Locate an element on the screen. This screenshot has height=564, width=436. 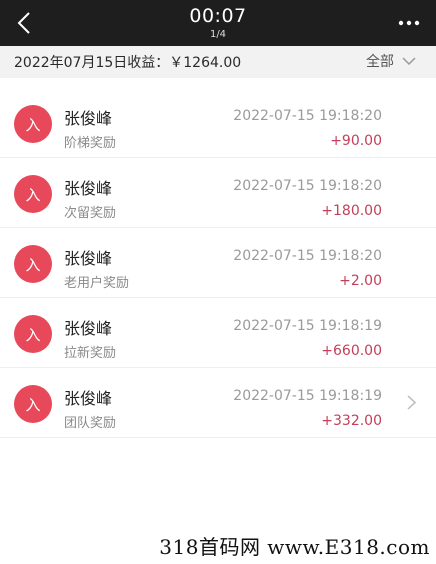
record-amount: +332.00 is located at coordinates (351, 421).